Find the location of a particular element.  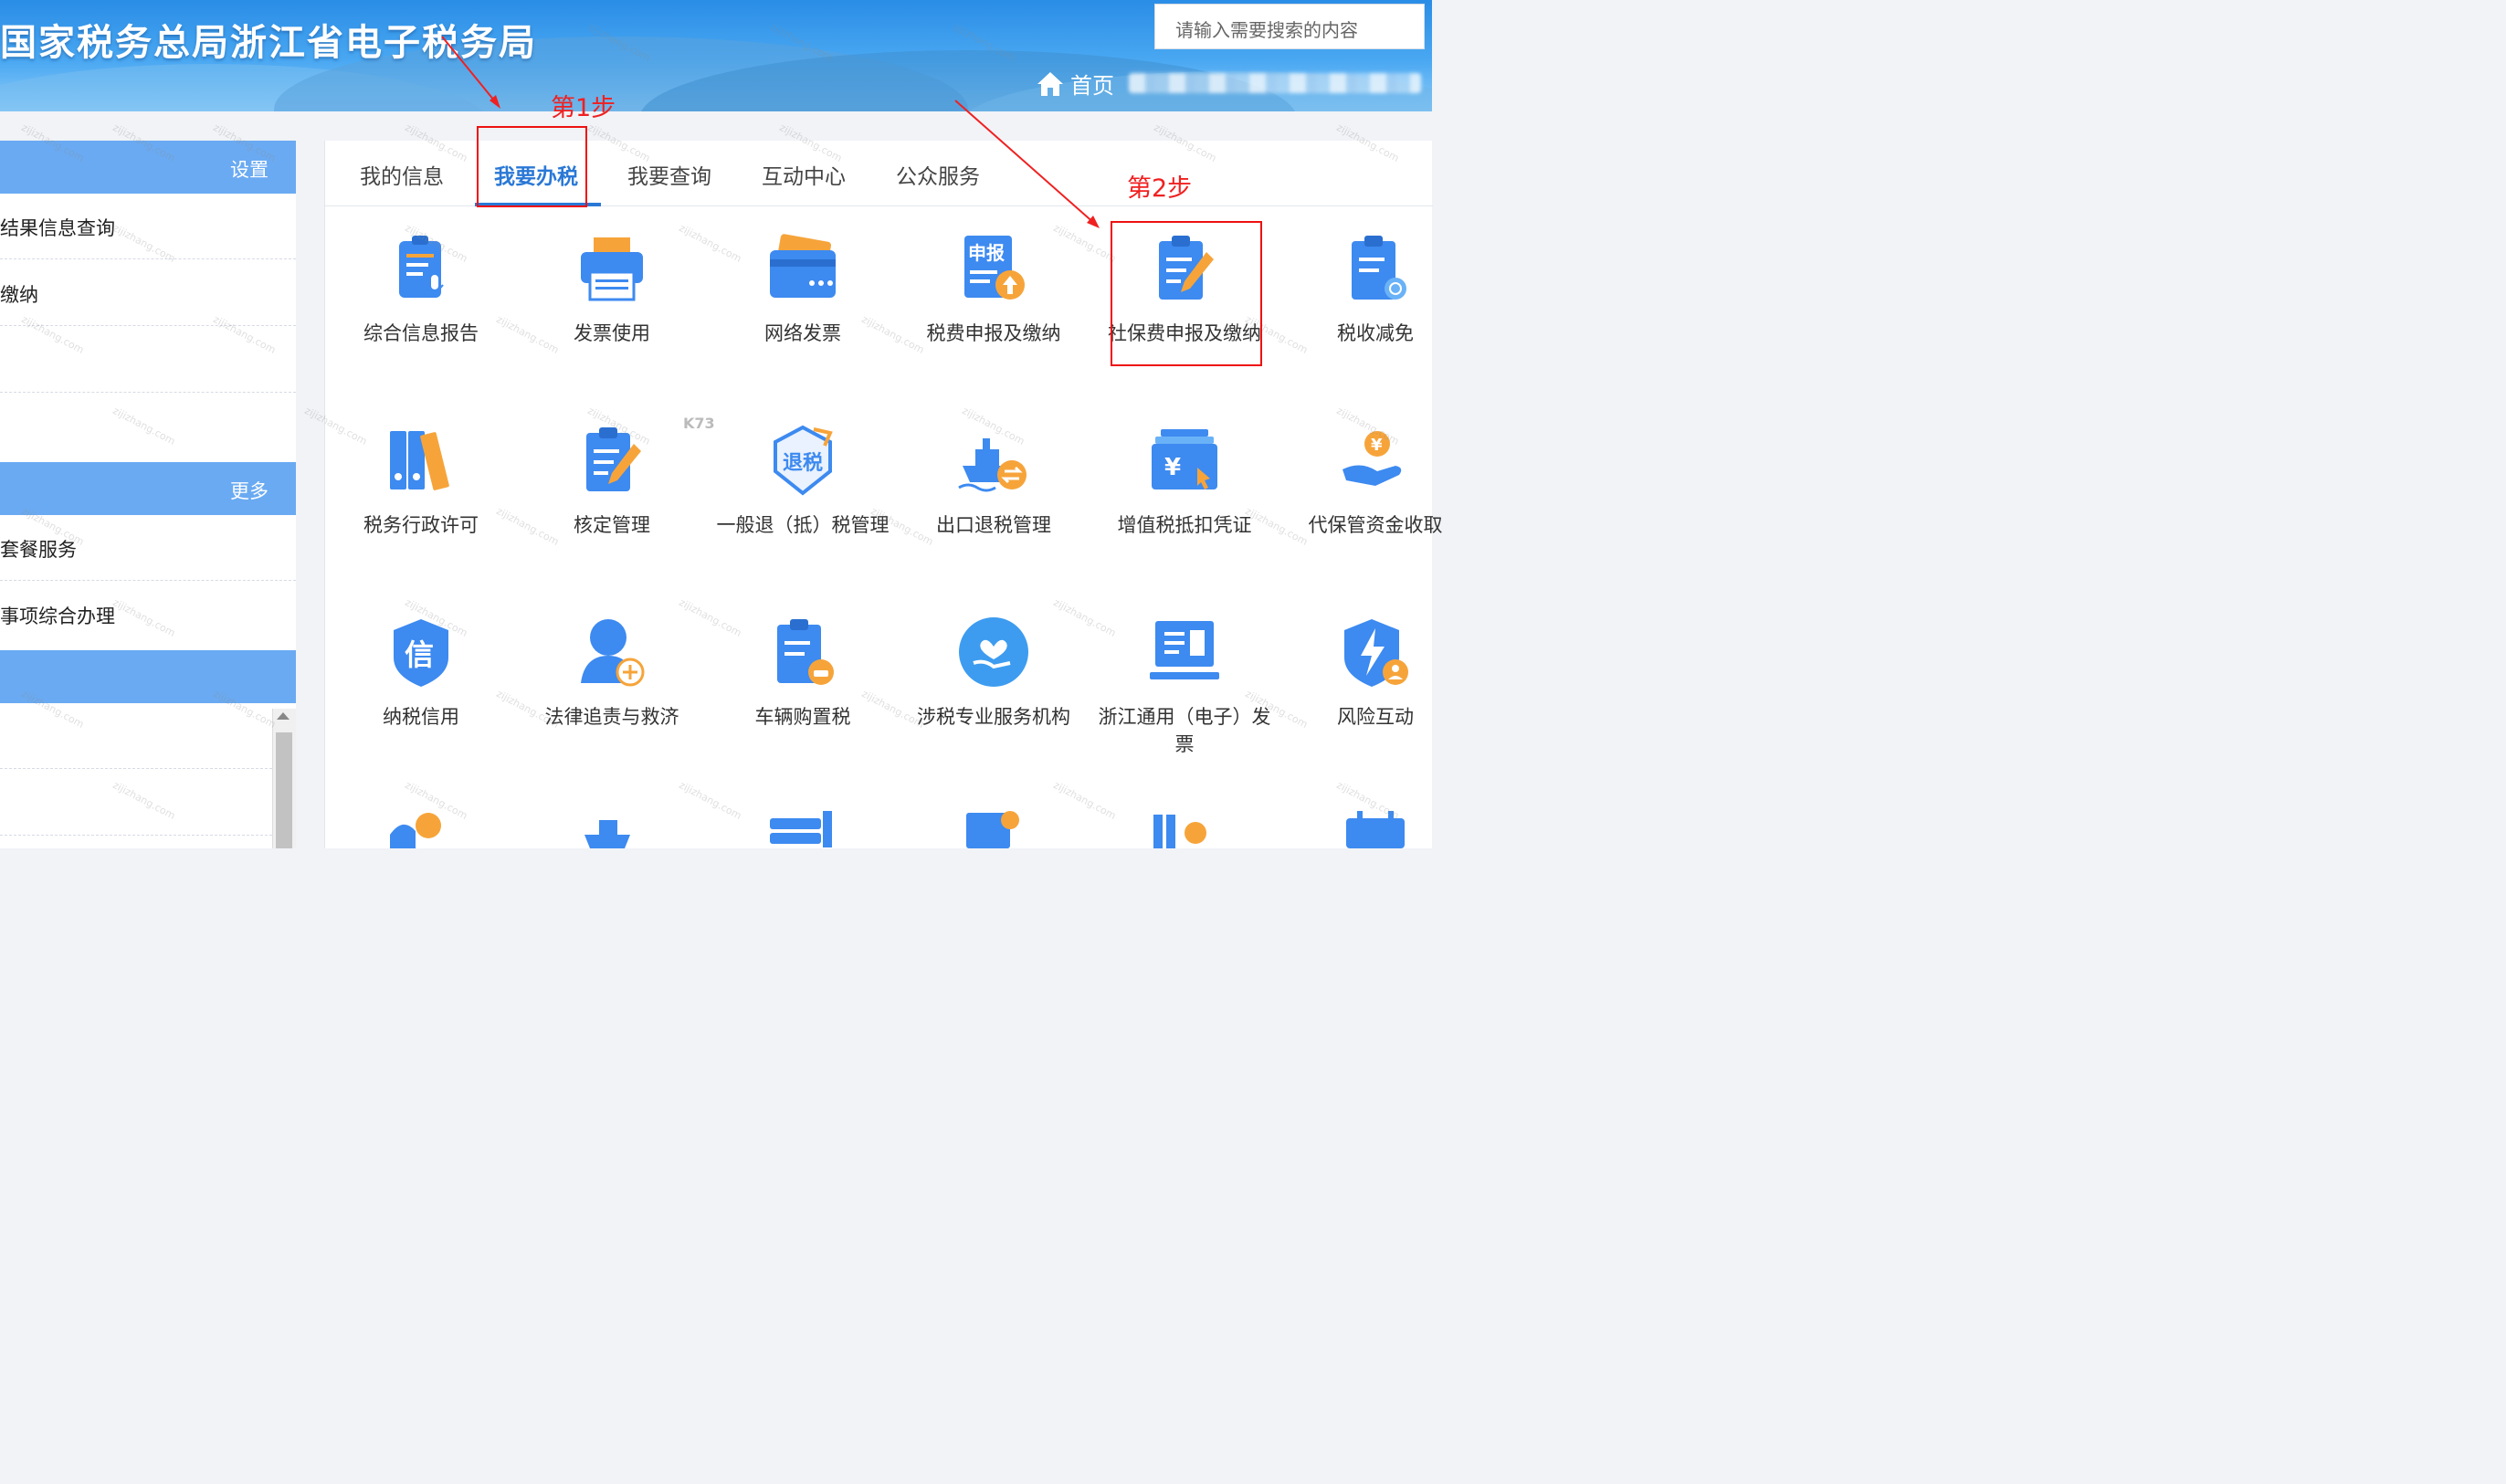

tile-label: 纳税信用 is located at coordinates (421, 717).